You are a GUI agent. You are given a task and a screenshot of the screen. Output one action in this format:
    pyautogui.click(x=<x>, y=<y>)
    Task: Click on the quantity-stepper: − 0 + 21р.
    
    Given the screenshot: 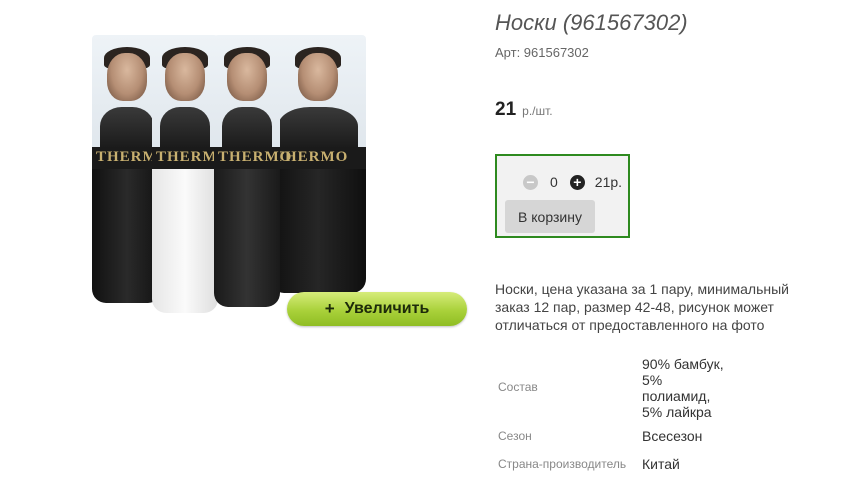 What is the action you would take?
    pyautogui.click(x=572, y=182)
    